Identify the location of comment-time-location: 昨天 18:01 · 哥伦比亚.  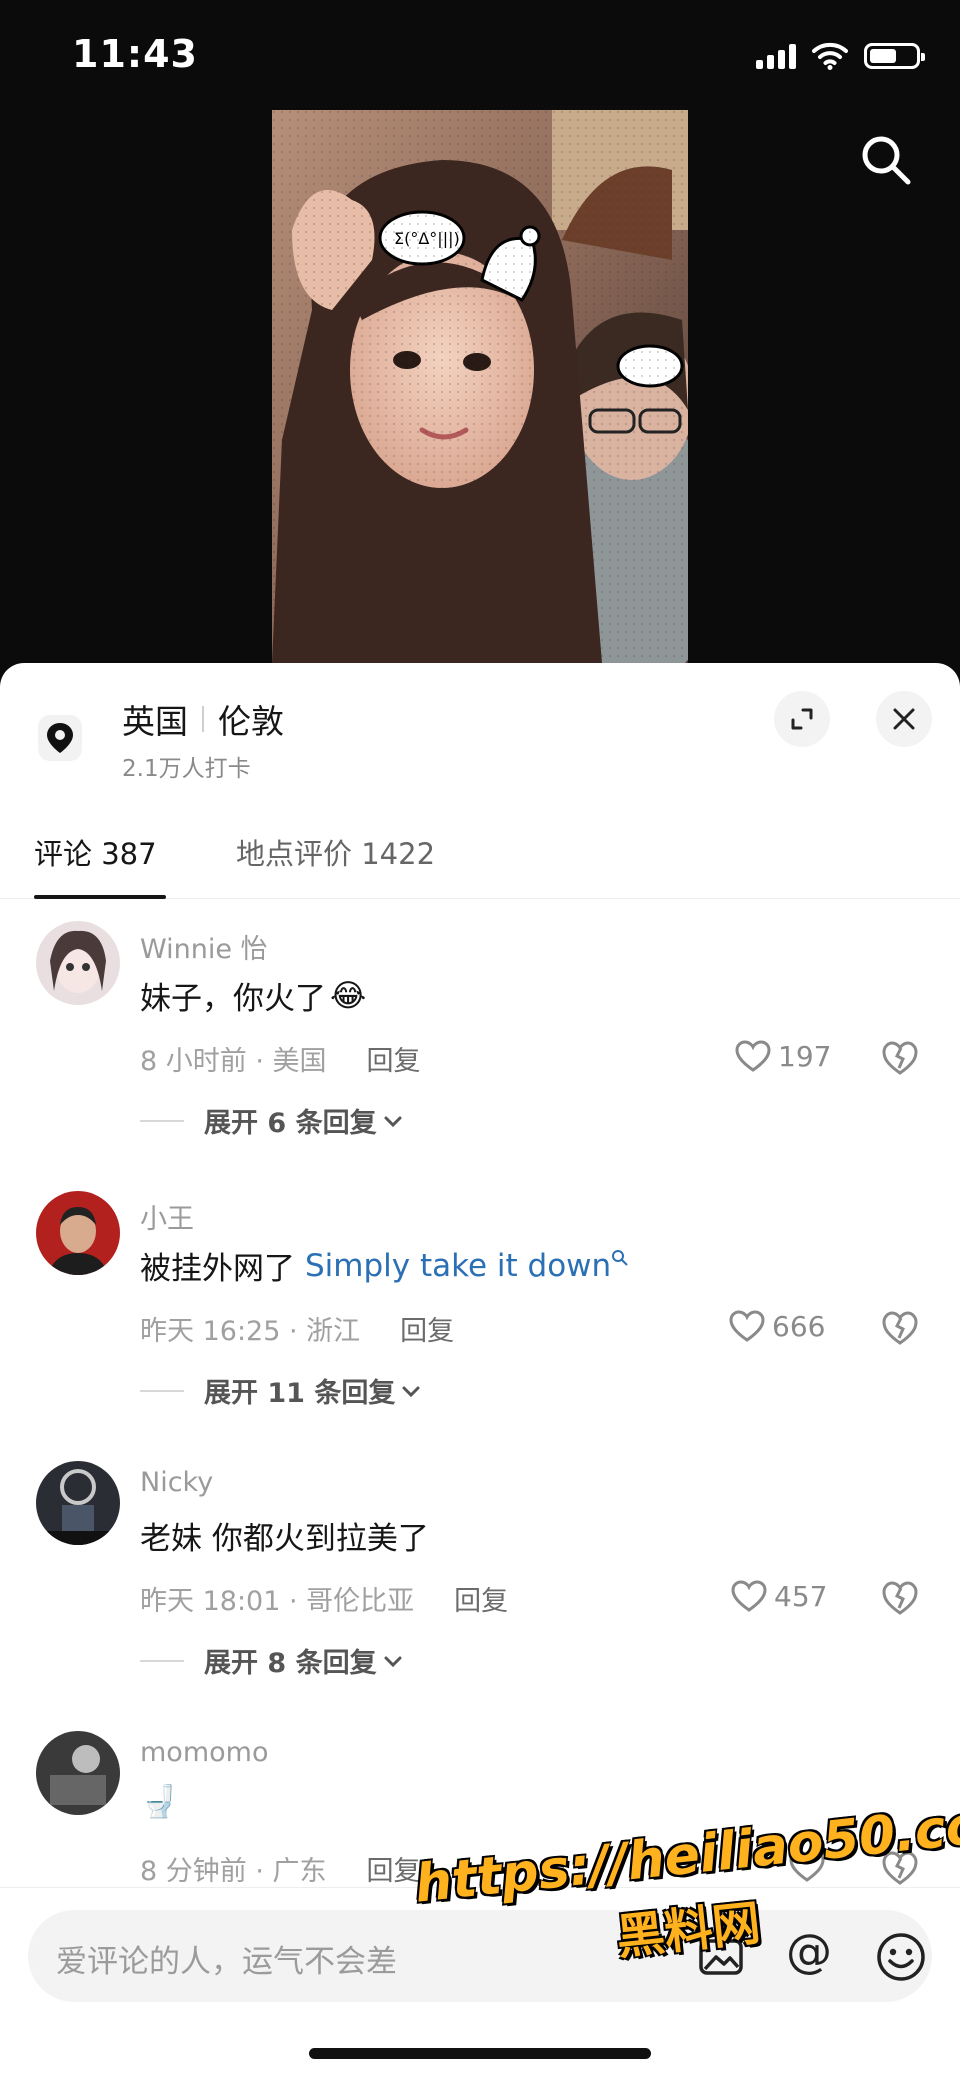
(277, 1601).